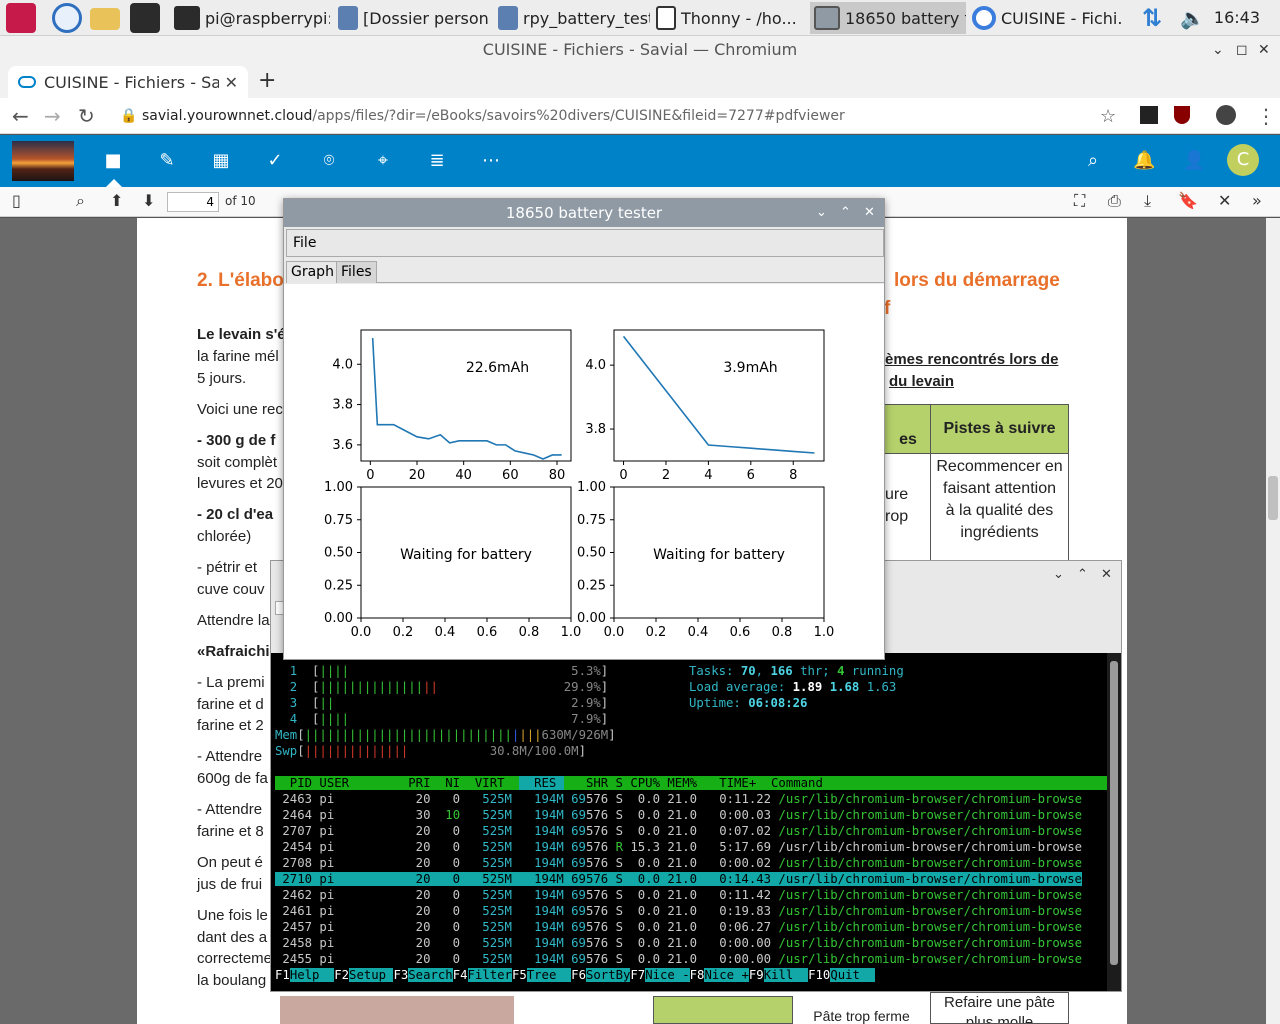  What do you see at coordinates (227, 116) in the screenshot?
I see `url-host: savial.yourownnet.cloud` at bounding box center [227, 116].